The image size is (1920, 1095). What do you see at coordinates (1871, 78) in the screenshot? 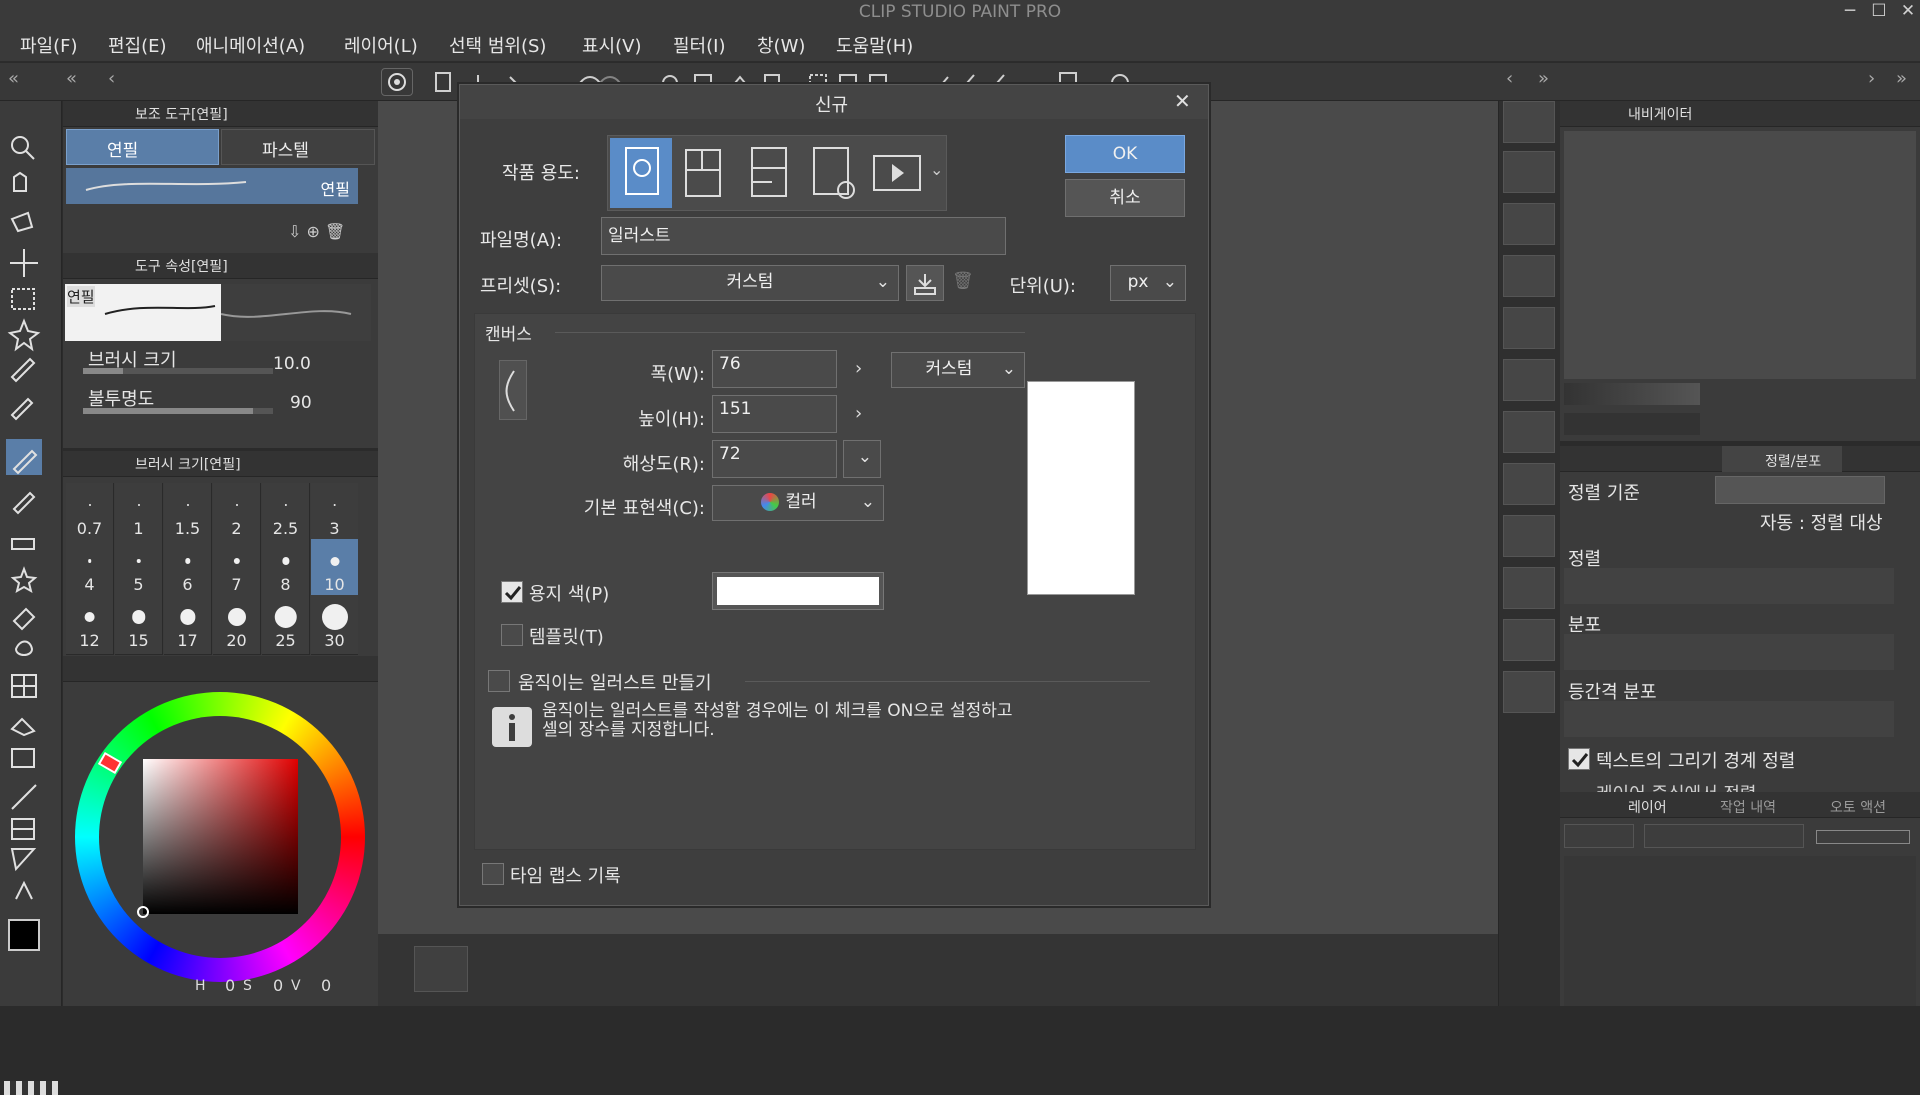
I see `chevron-right-icon: ›` at bounding box center [1871, 78].